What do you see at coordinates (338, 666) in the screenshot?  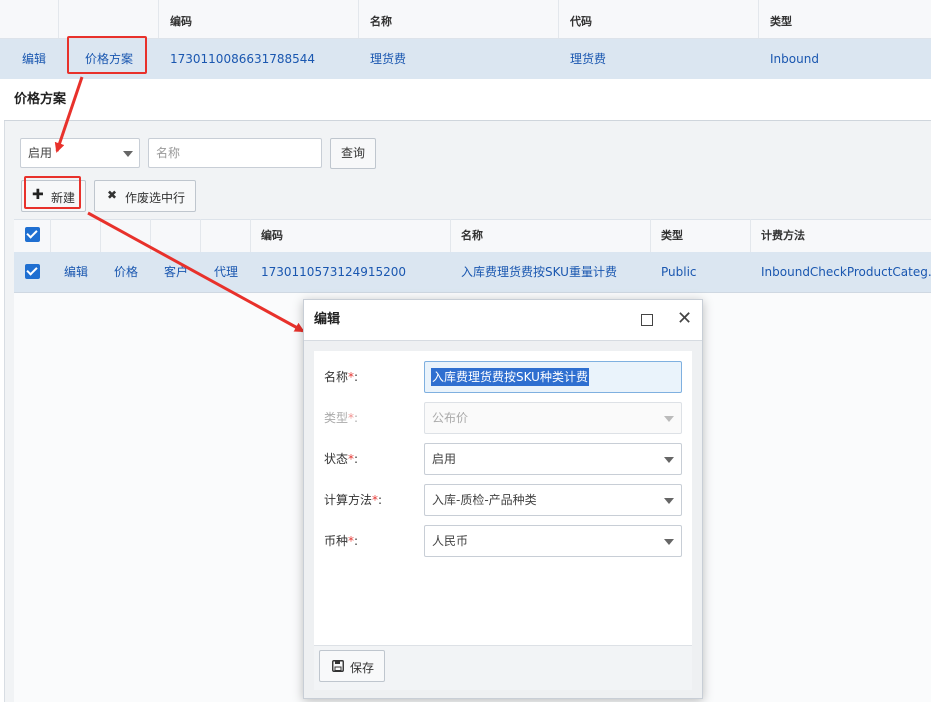 I see `save-icon` at bounding box center [338, 666].